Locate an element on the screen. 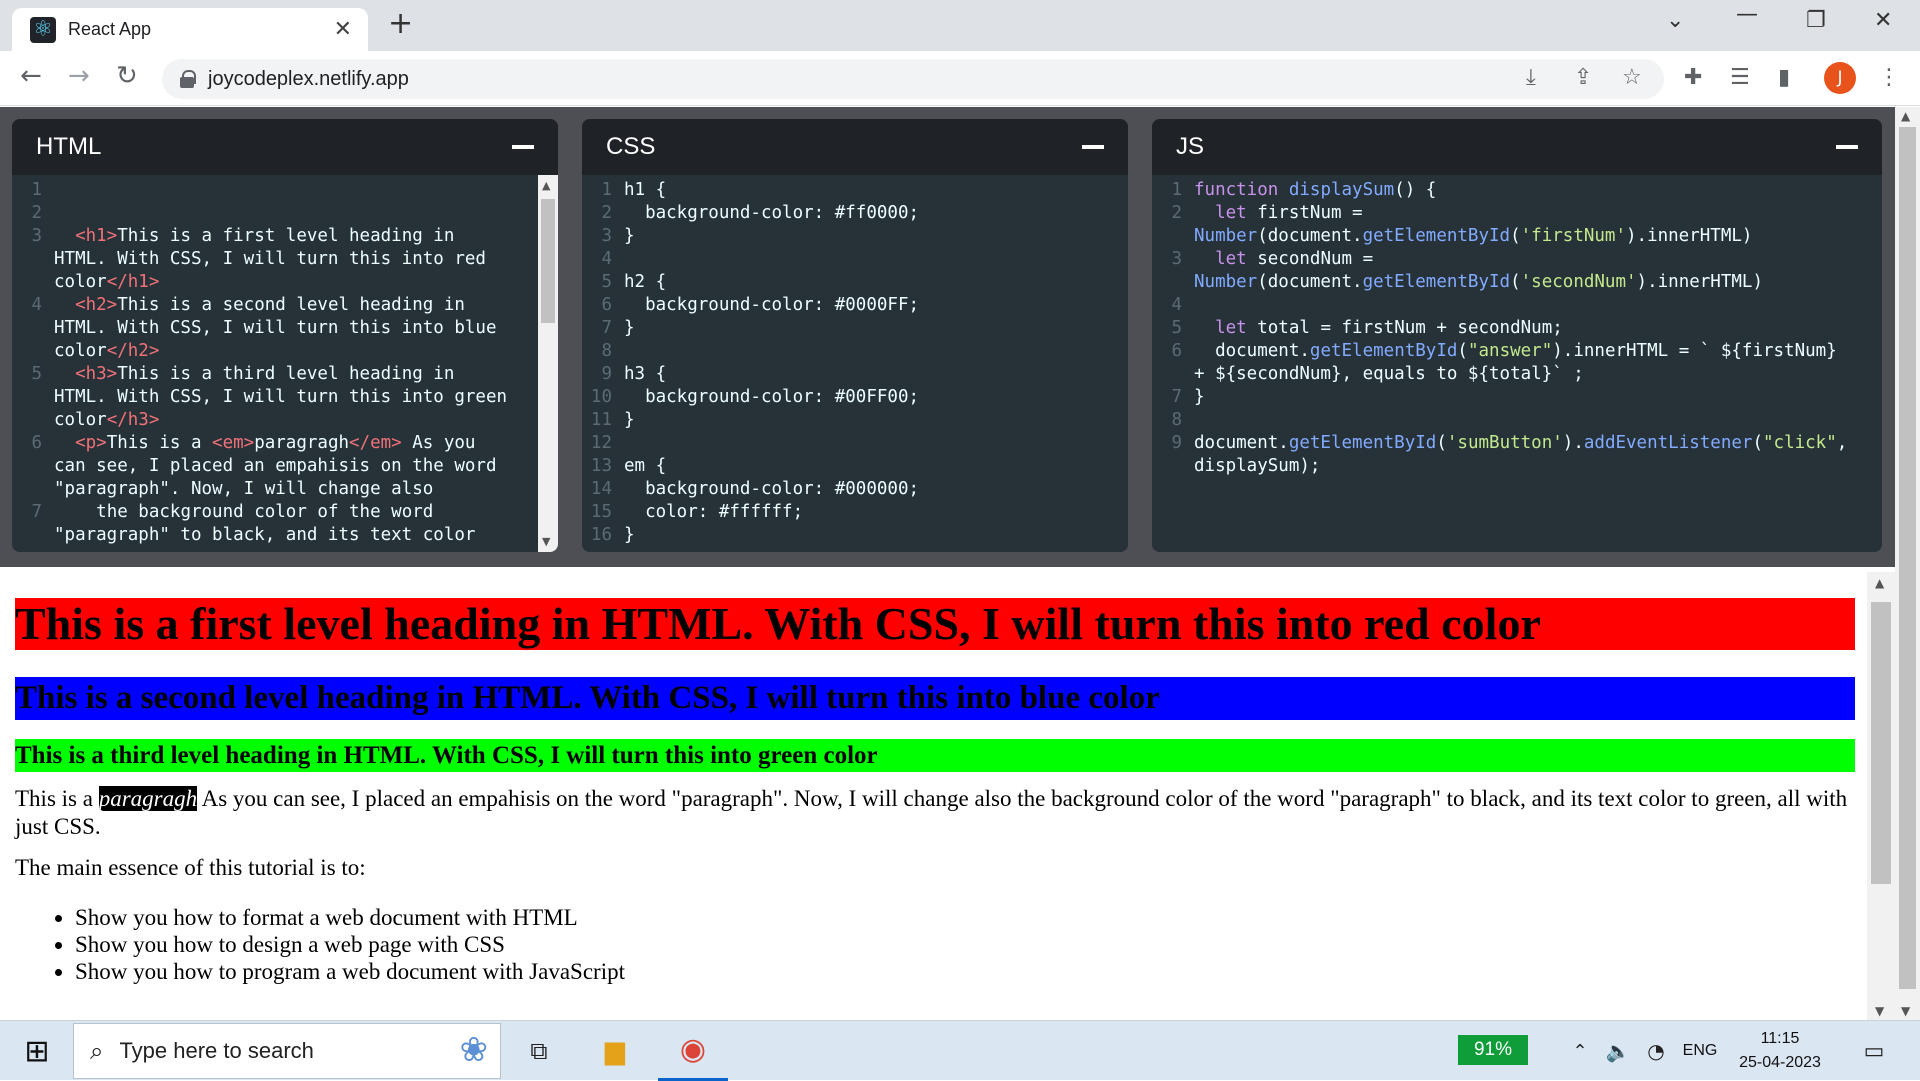 The width and height of the screenshot is (1920, 1081). css-code-line: 2 background-color: #ff0000; is located at coordinates (855, 213).